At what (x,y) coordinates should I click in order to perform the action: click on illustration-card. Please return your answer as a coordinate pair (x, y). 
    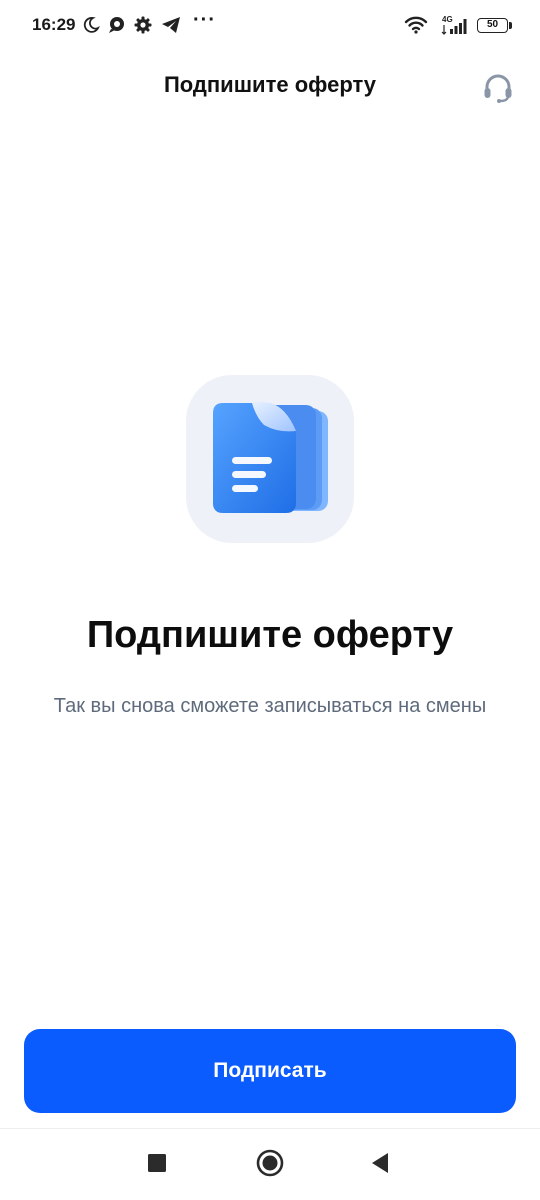
    Looking at the image, I should click on (270, 459).